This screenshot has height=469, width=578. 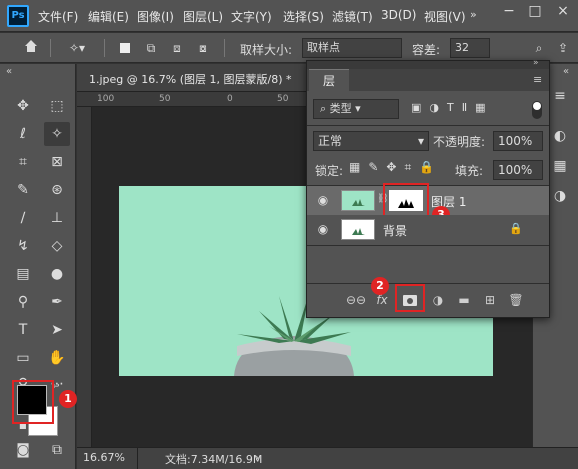 I want to click on tolerance-input: 32, so click(x=470, y=48).